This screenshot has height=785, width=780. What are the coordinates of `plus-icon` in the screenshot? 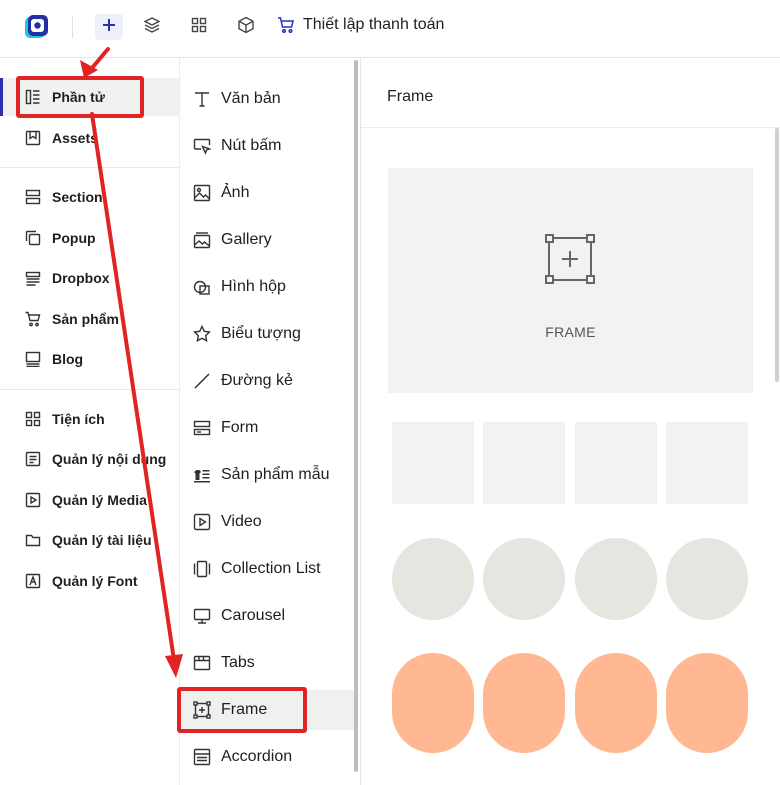 It's located at (109, 27).